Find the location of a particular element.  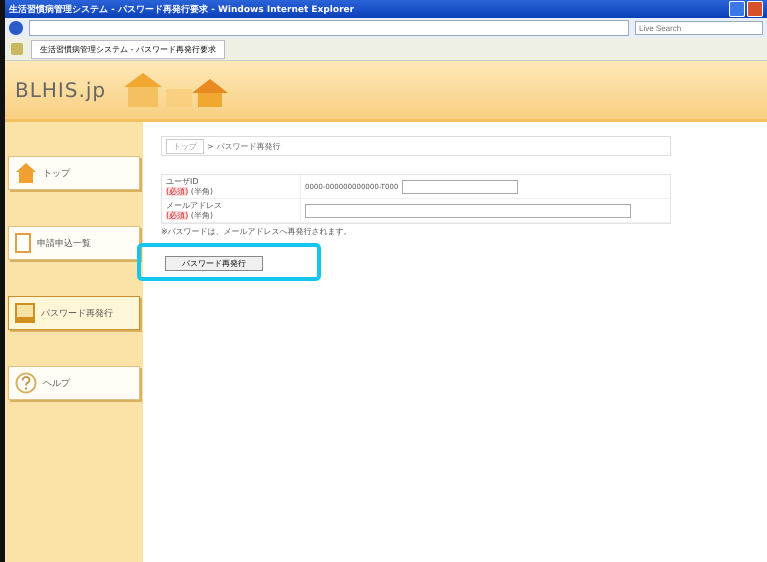

close-button is located at coordinates (755, 9).